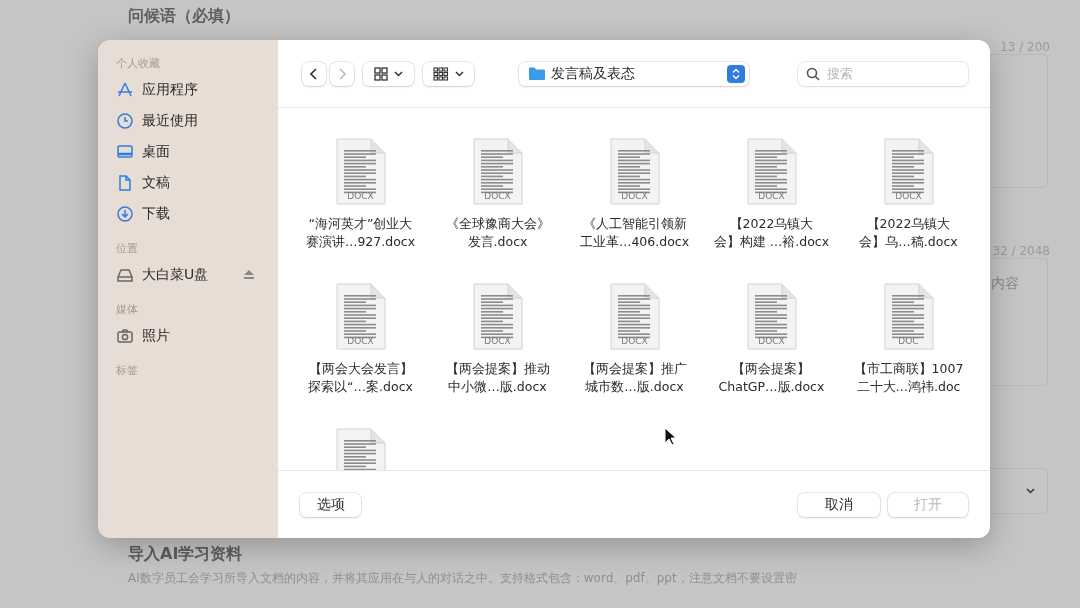 The width and height of the screenshot is (1080, 608). What do you see at coordinates (210, 213) in the screenshot?
I see `sidebar-item: 下载` at bounding box center [210, 213].